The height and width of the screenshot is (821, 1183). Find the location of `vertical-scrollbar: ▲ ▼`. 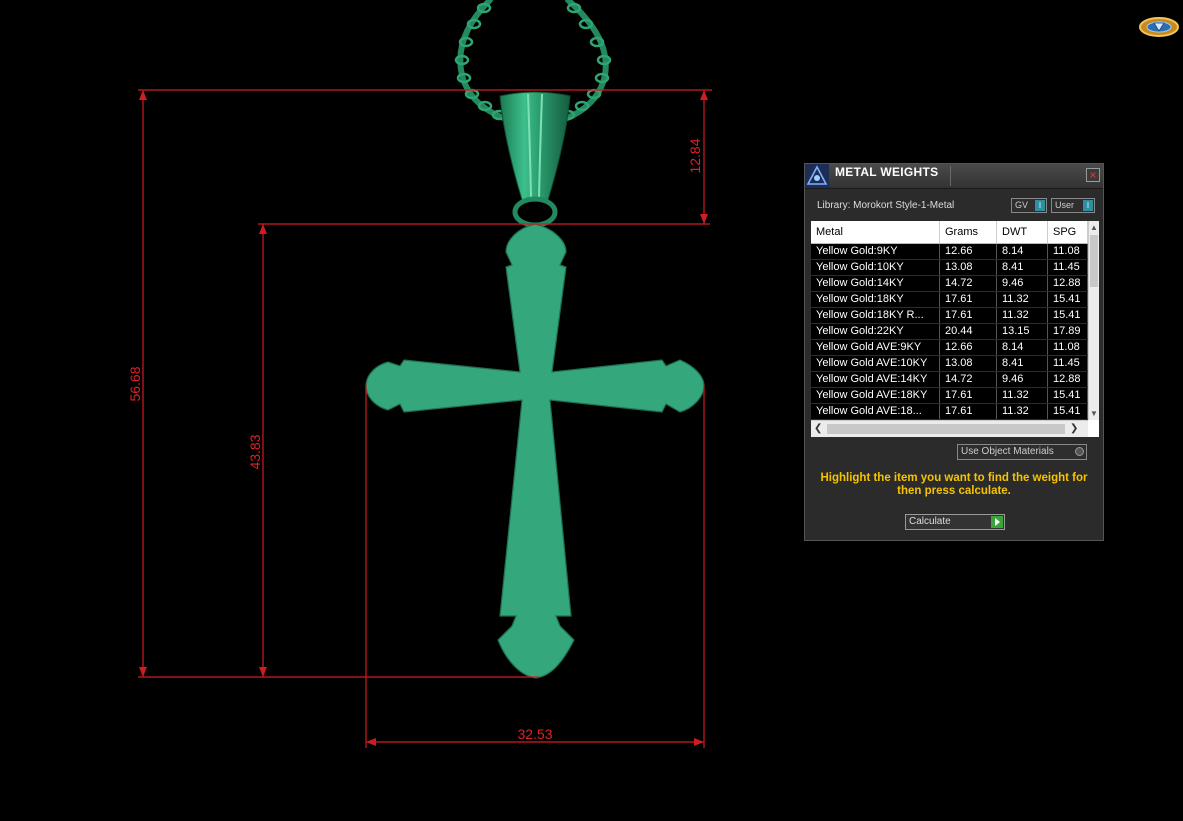

vertical-scrollbar: ▲ ▼ is located at coordinates (1093, 320).